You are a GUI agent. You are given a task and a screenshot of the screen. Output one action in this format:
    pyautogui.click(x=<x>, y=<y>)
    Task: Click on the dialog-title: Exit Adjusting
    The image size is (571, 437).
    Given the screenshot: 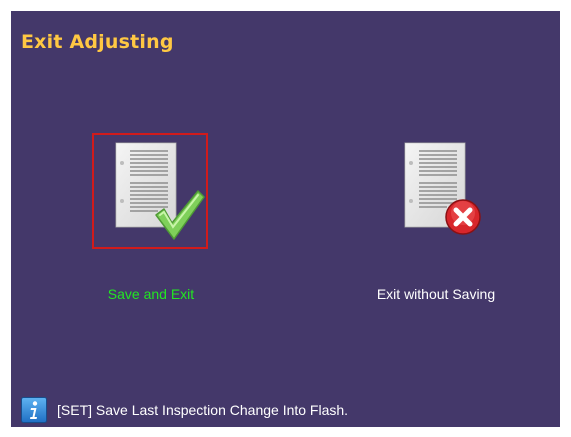 What is the action you would take?
    pyautogui.click(x=97, y=42)
    